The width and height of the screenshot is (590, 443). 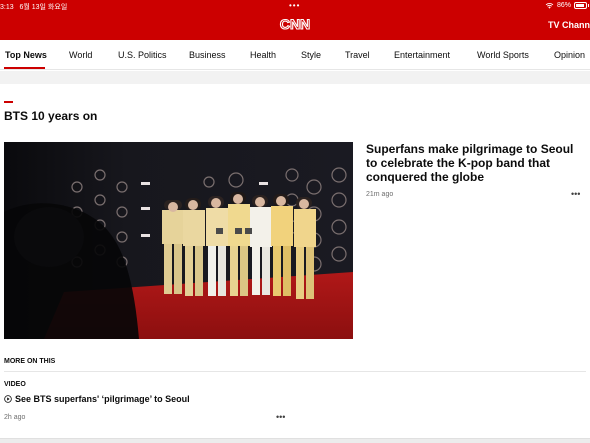 What do you see at coordinates (295, 77) in the screenshot?
I see `section-spacer` at bounding box center [295, 77].